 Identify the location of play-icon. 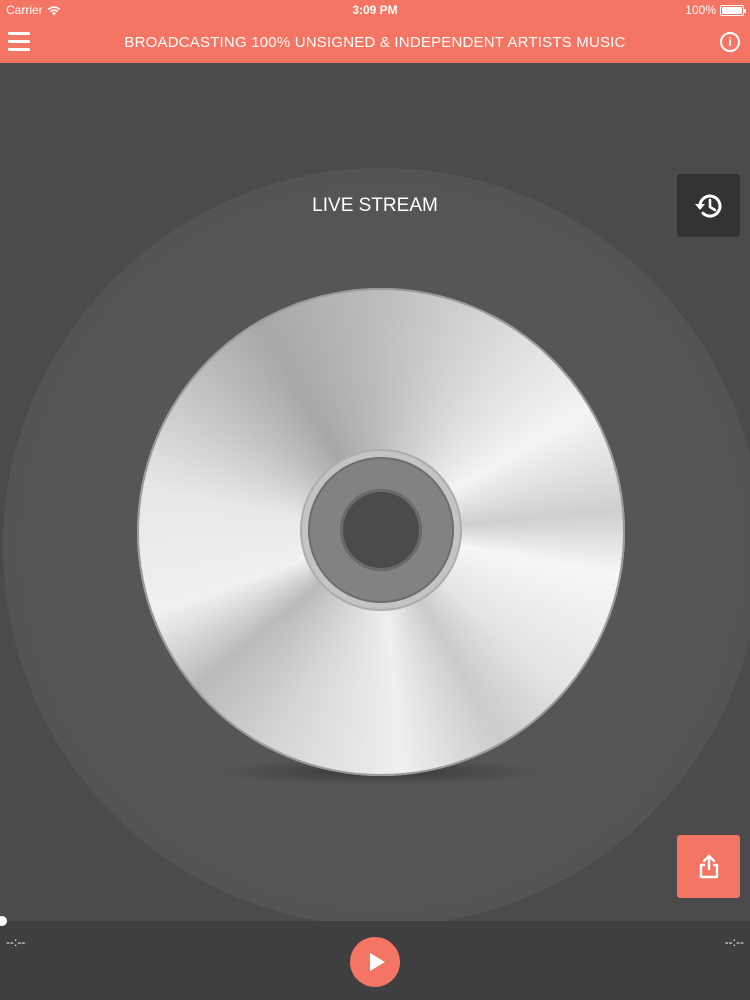
(377, 962).